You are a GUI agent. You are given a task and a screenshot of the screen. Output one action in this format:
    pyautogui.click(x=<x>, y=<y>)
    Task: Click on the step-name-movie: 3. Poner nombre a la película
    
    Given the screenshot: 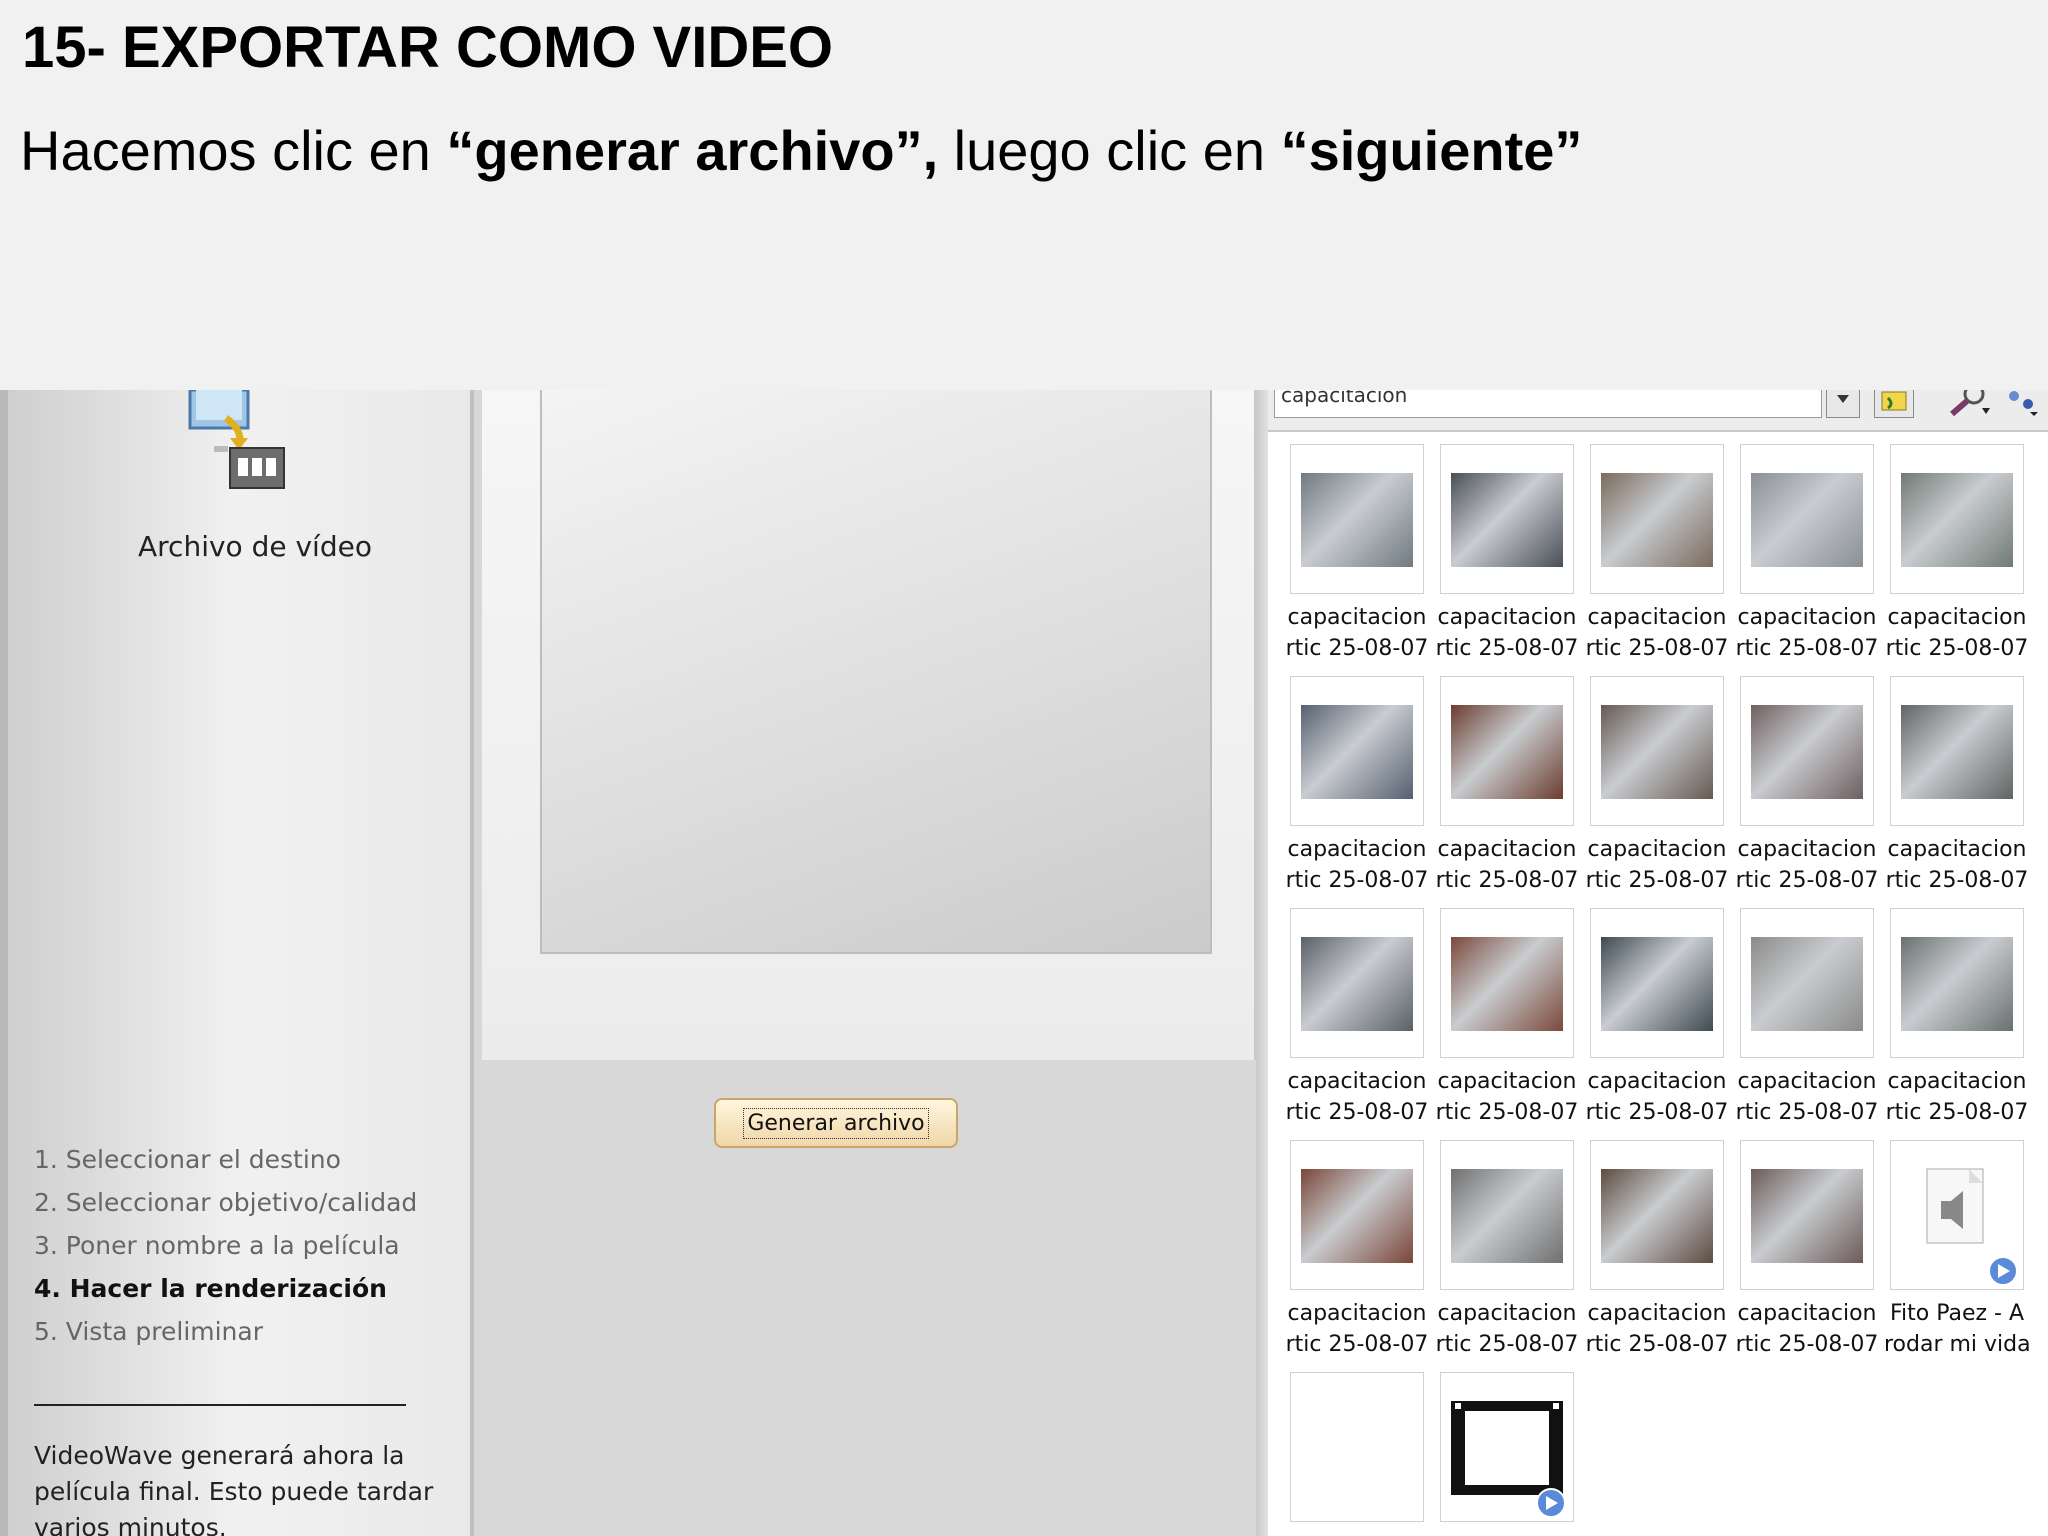 What is the action you would take?
    pyautogui.click(x=217, y=1245)
    